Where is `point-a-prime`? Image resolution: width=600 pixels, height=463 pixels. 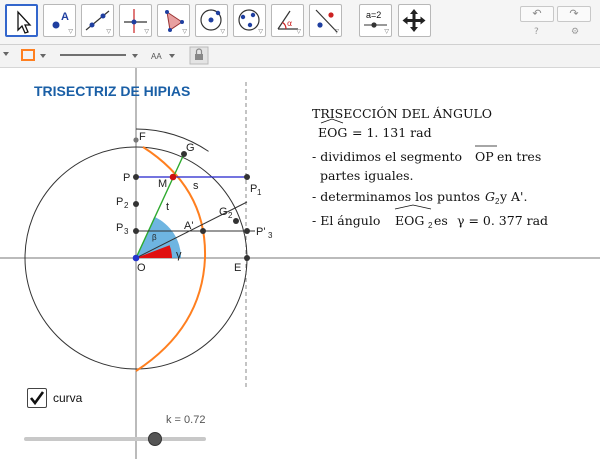
point-a-prime is located at coordinates (203, 231).